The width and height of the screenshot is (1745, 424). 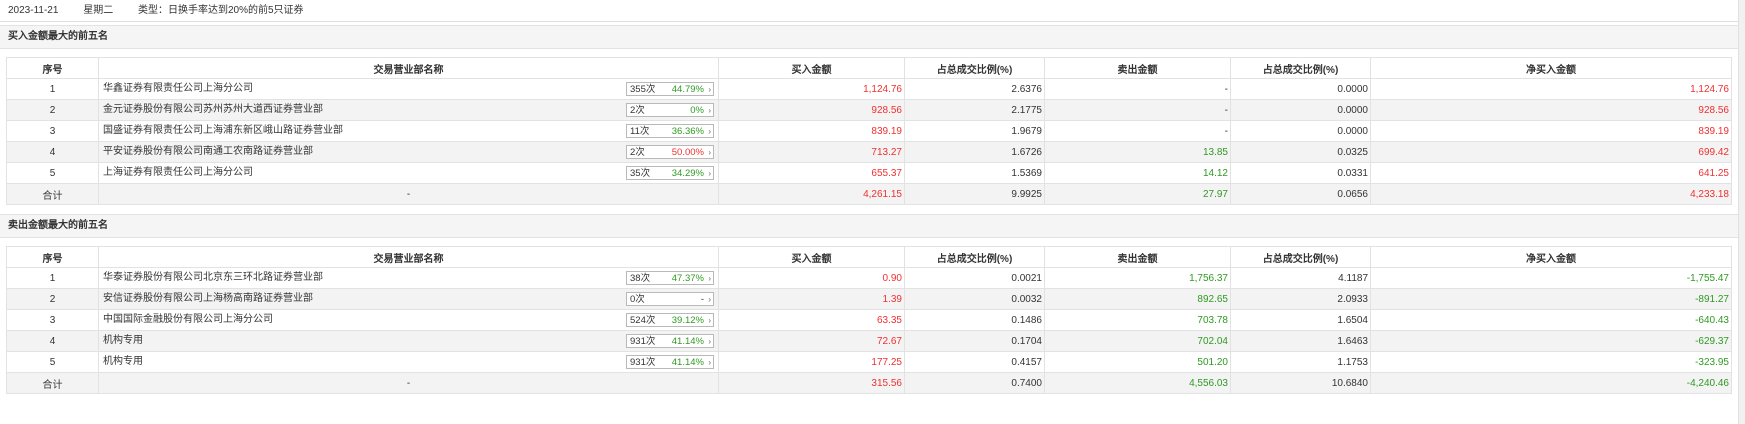 I want to click on dept-cell: 华鑫证券有限责任公司上海分公司 355次 44.79% ›, so click(x=408, y=89).